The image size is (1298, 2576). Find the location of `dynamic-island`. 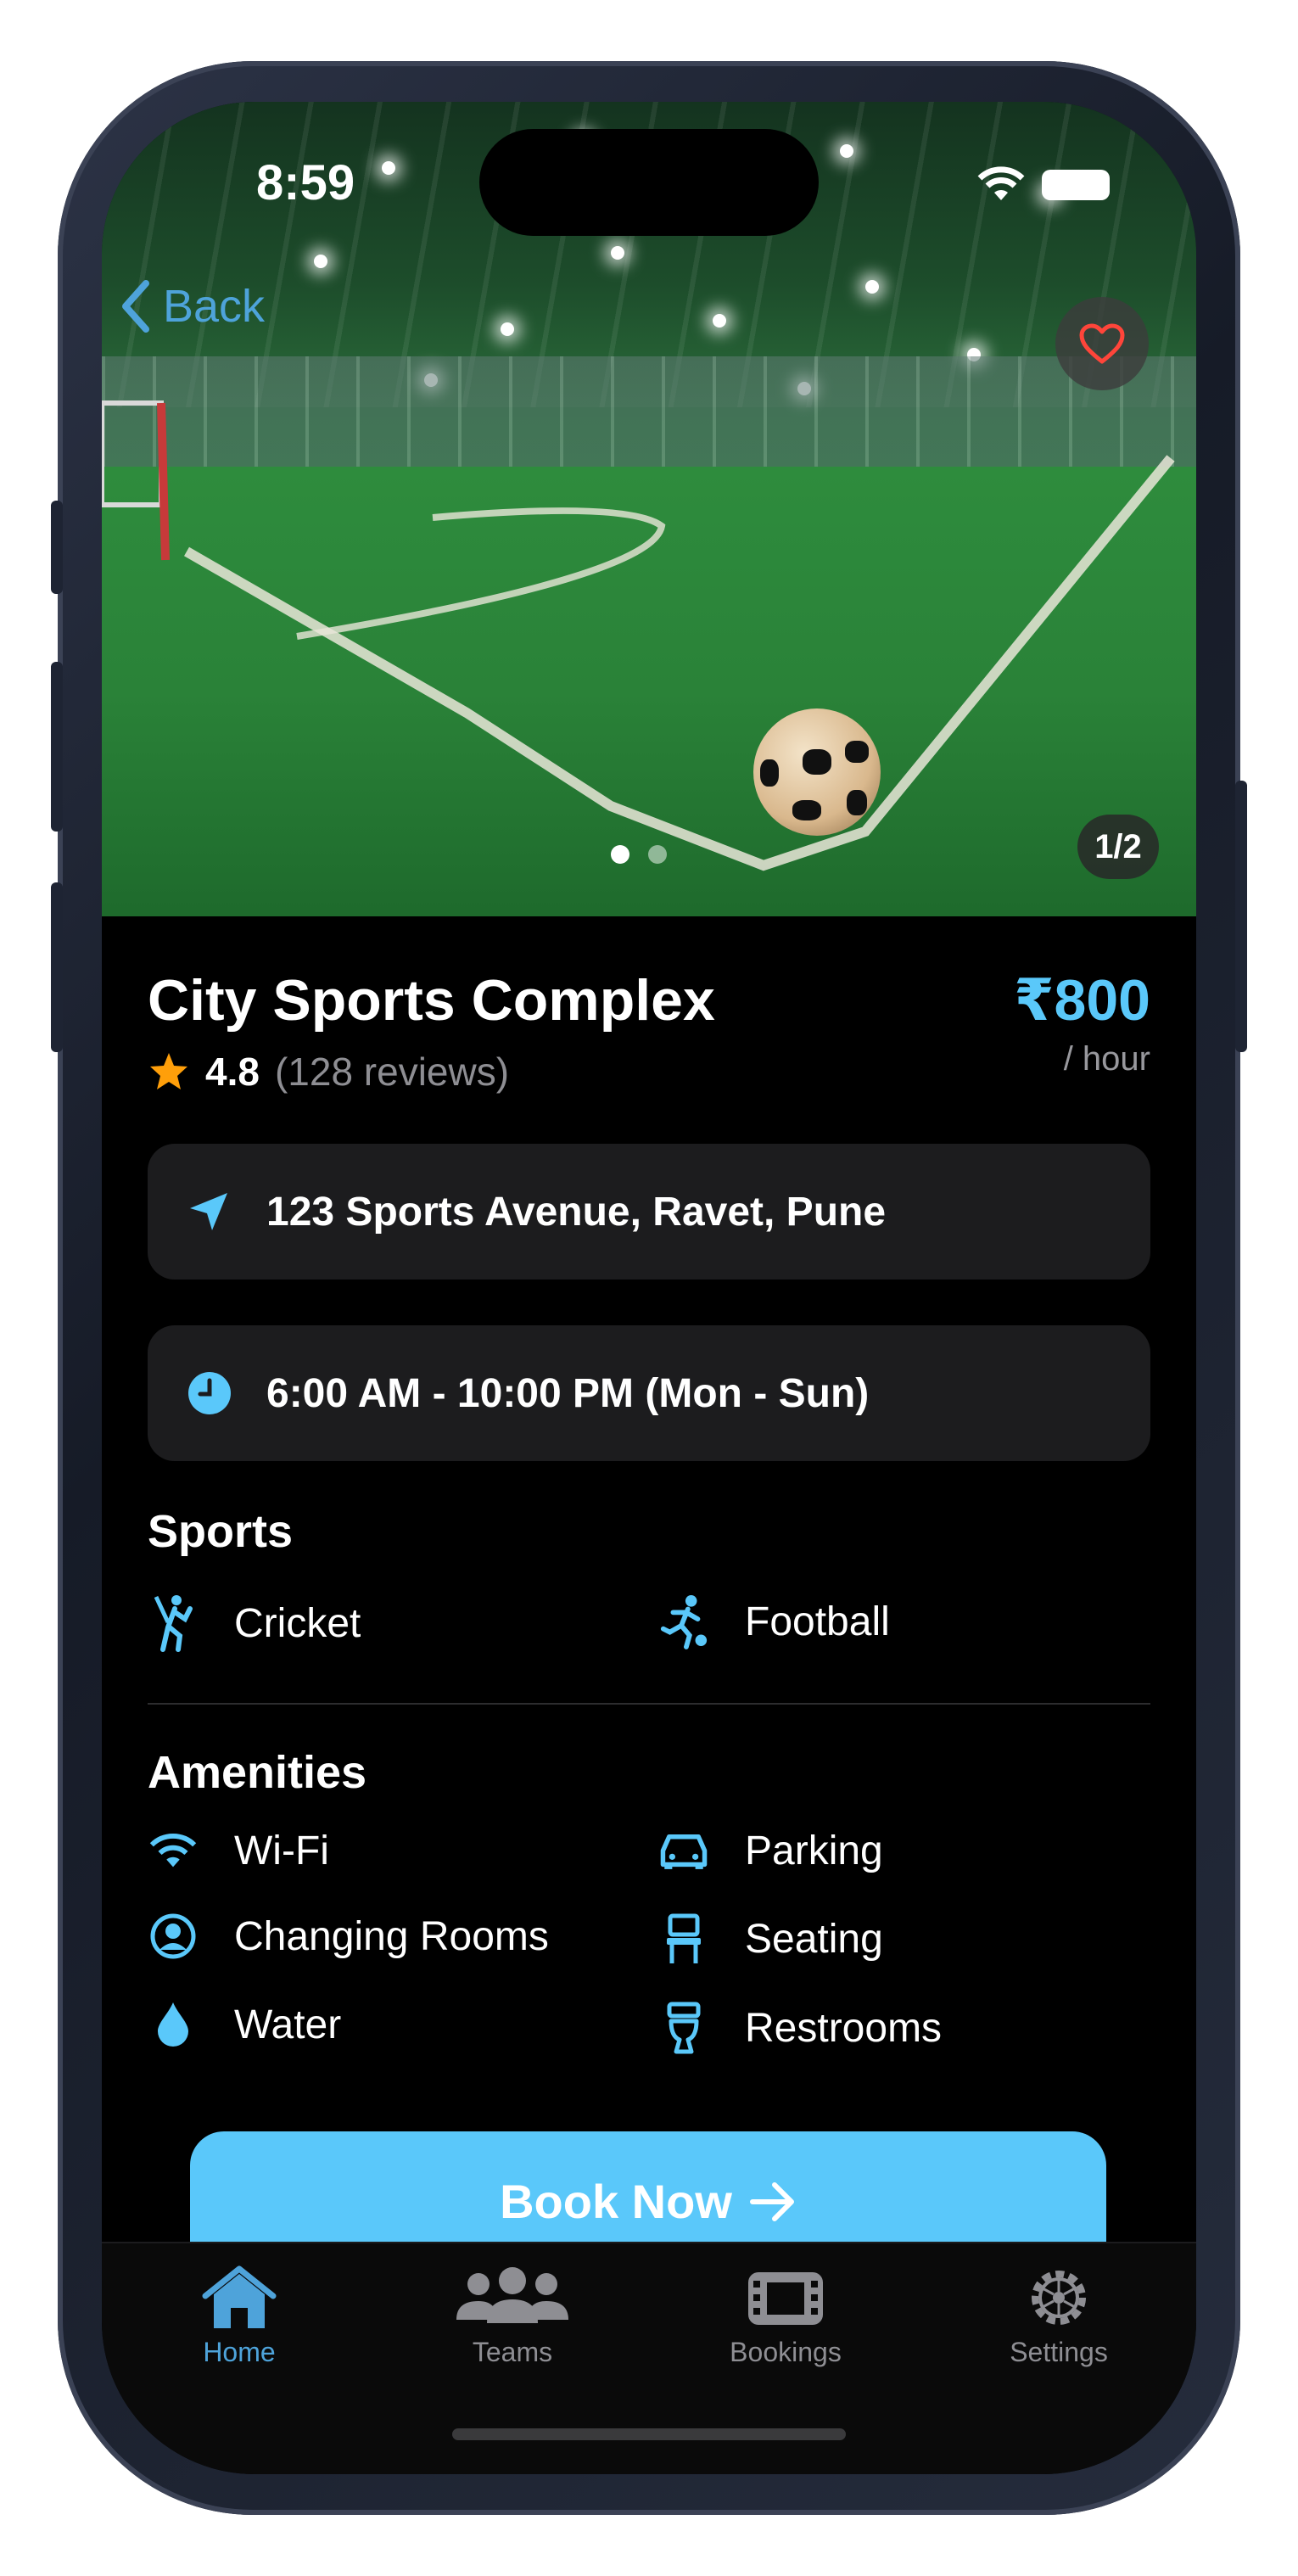

dynamic-island is located at coordinates (649, 182).